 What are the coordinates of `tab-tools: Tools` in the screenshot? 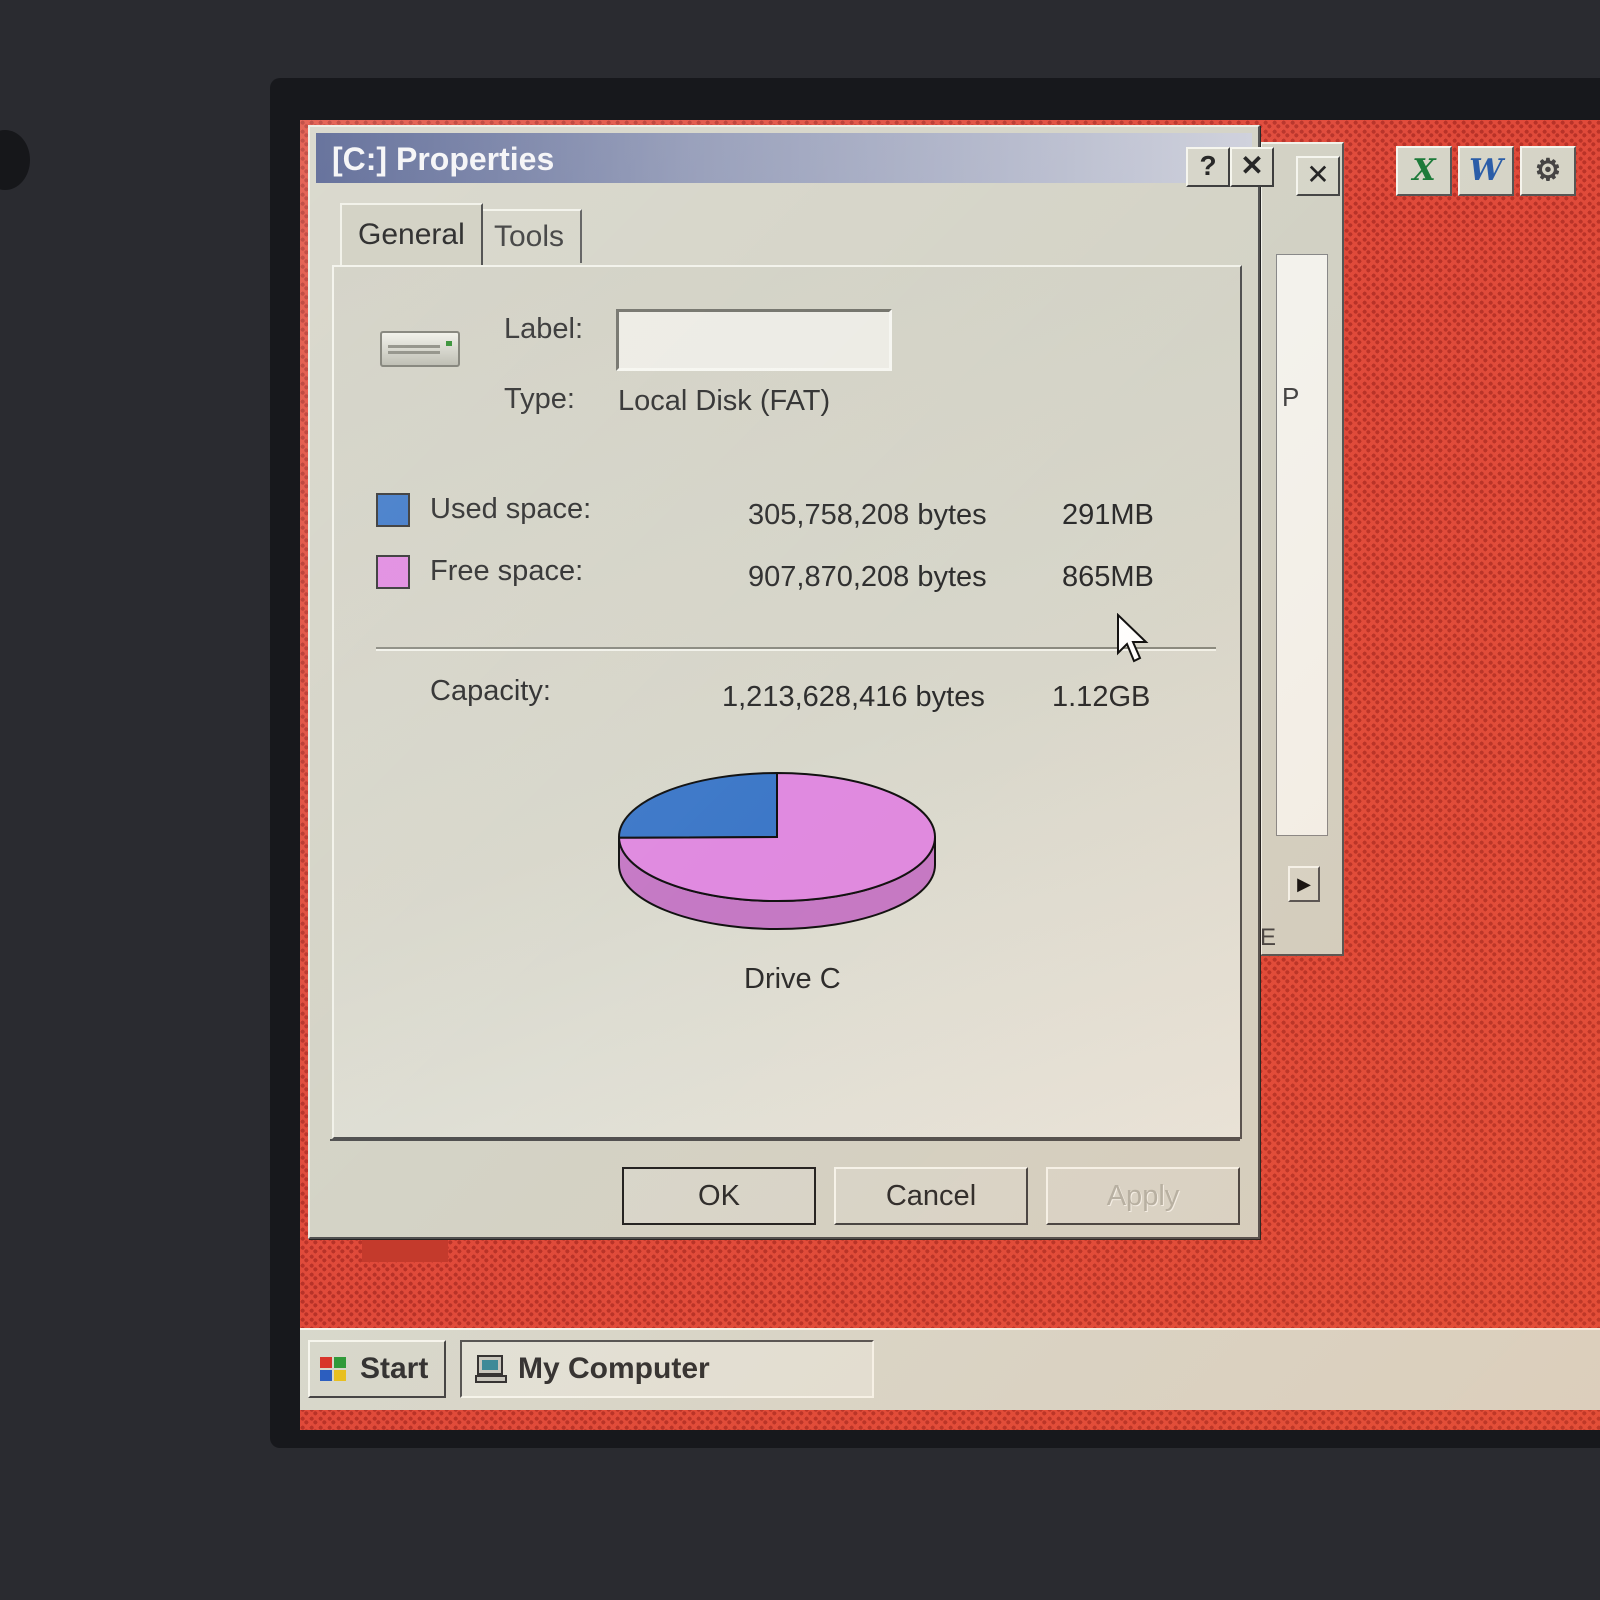 It's located at (529, 236).